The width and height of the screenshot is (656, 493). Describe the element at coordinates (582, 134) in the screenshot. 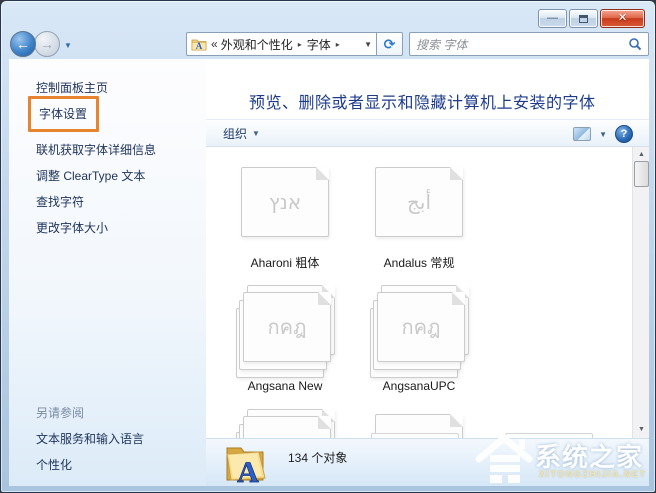

I see `views-icon` at that location.